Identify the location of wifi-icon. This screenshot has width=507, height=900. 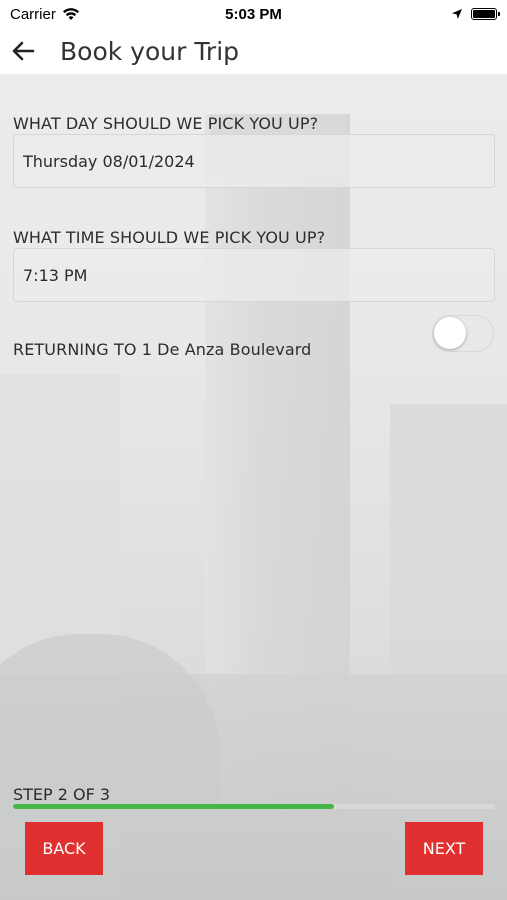
(70, 14).